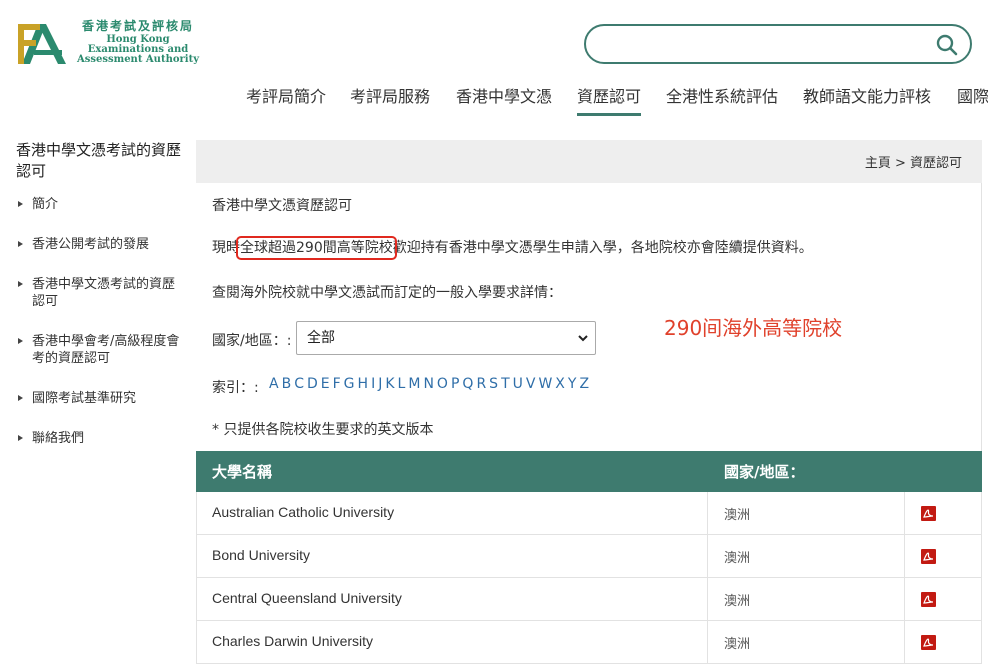 This screenshot has height=670, width=988. I want to click on overseas-note: 查閱海外院校就中學文憑試而訂定的一般入學要求詳情：, so click(387, 293).